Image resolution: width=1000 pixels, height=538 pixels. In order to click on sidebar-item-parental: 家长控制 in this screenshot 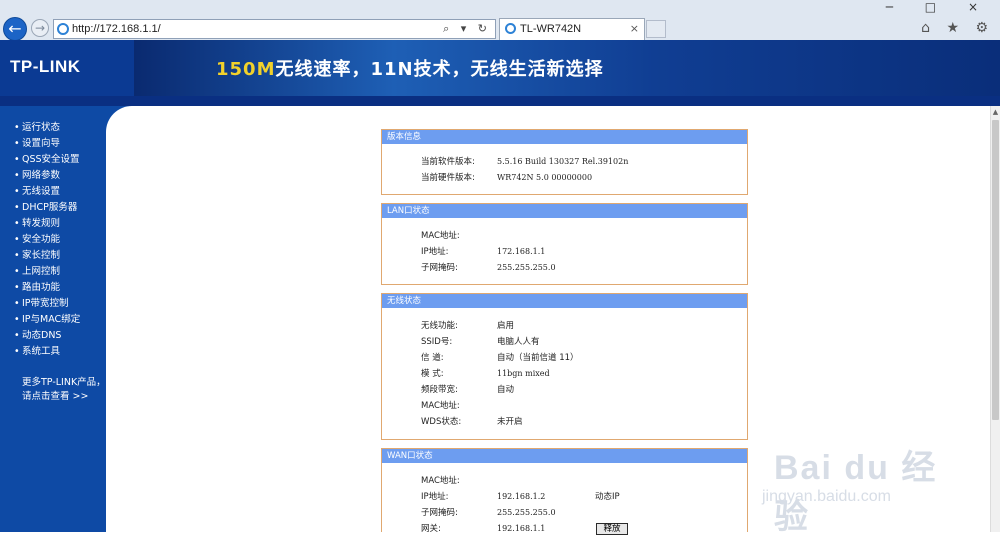, I will do `click(47, 256)`.